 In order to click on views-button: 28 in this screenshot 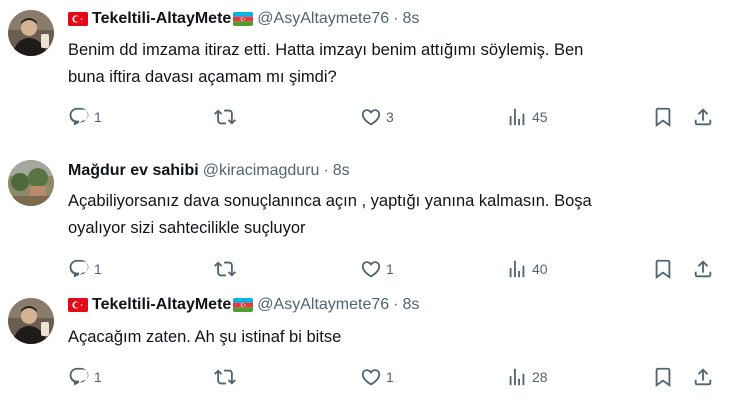, I will do `click(527, 377)`.